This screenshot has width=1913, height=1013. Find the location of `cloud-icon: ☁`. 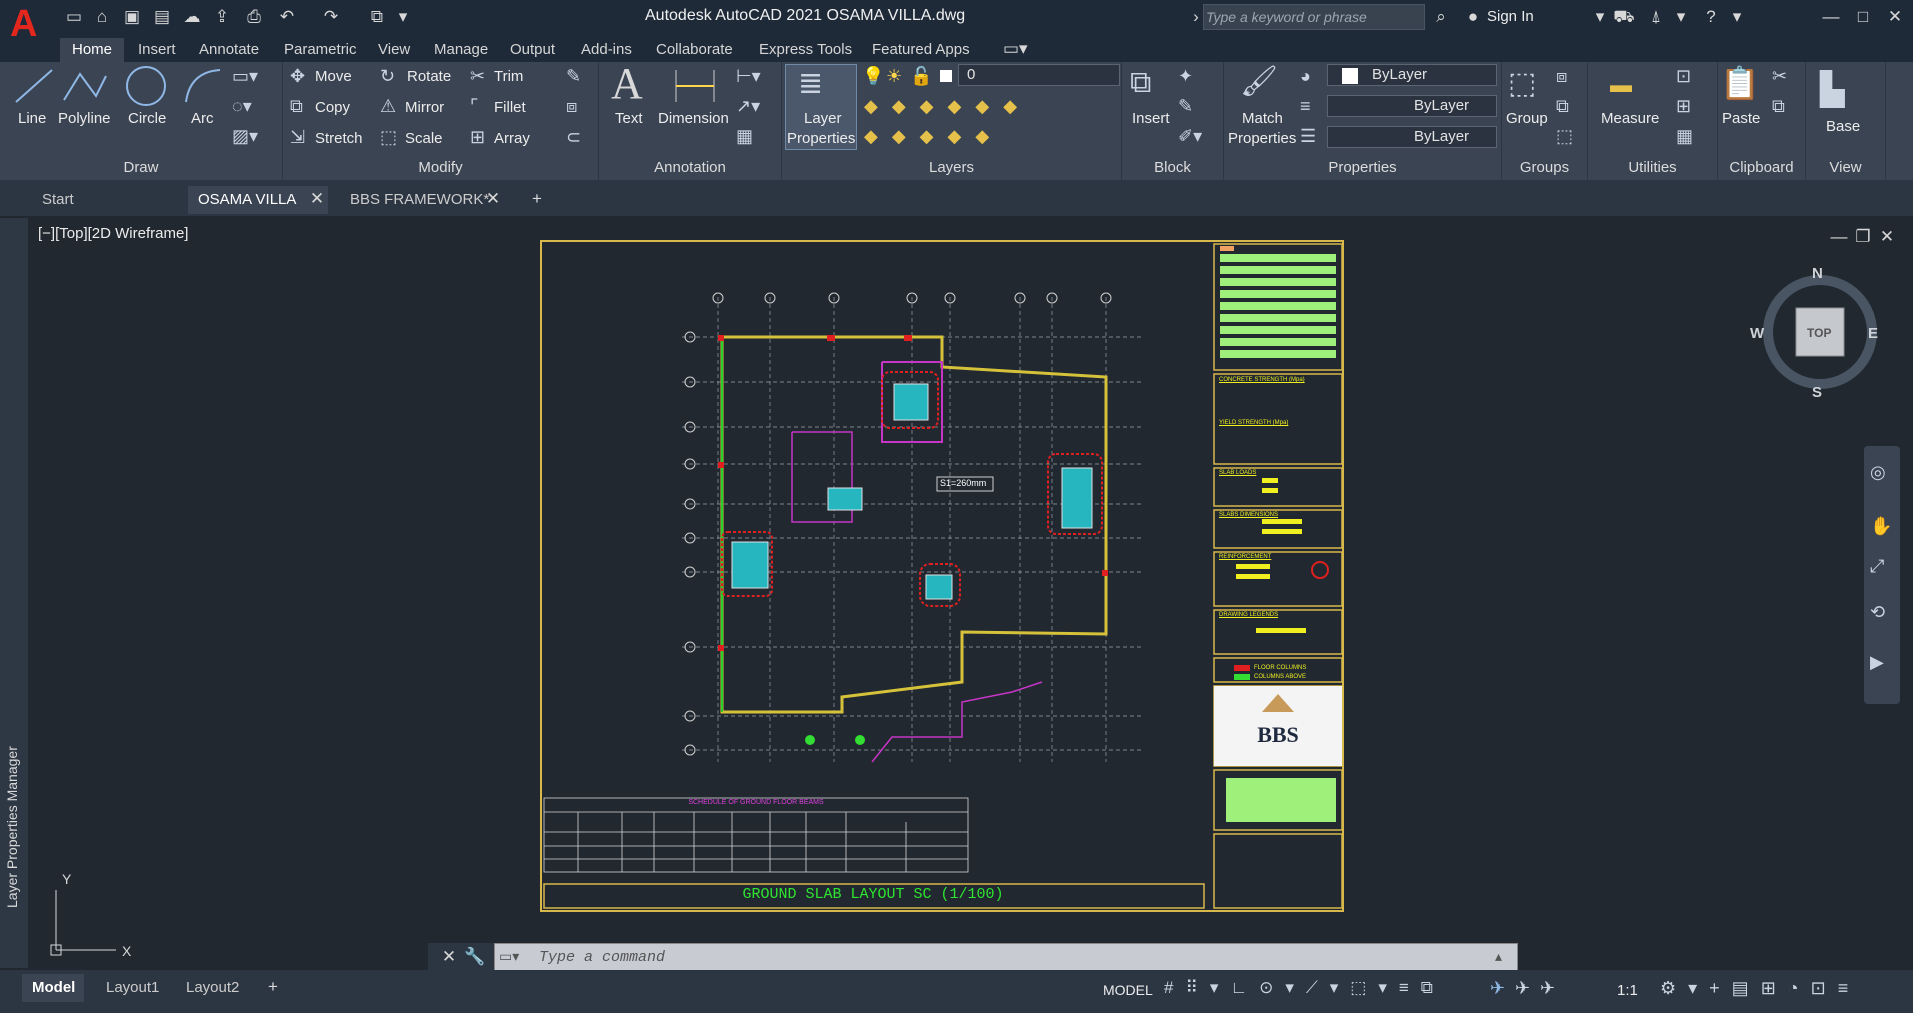

cloud-icon: ☁ is located at coordinates (192, 17).